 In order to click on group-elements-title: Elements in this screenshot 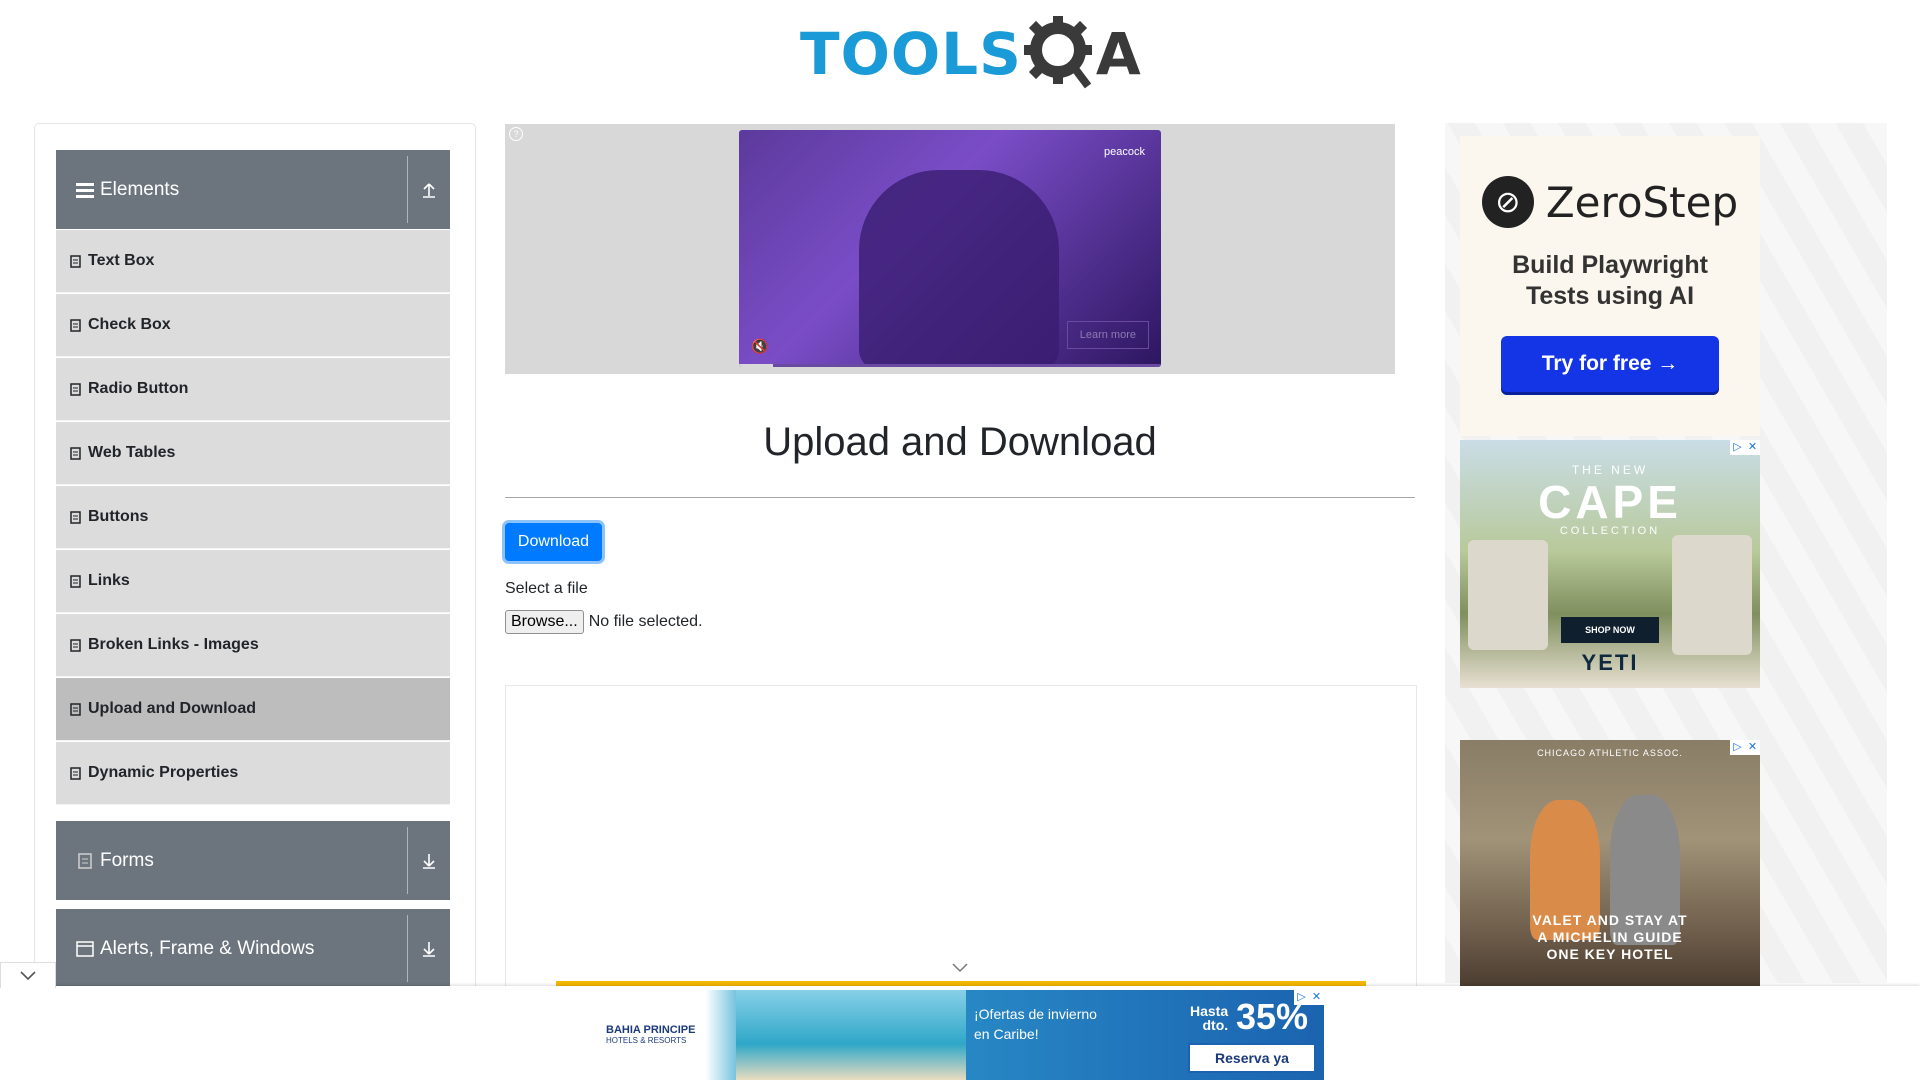, I will do `click(140, 189)`.